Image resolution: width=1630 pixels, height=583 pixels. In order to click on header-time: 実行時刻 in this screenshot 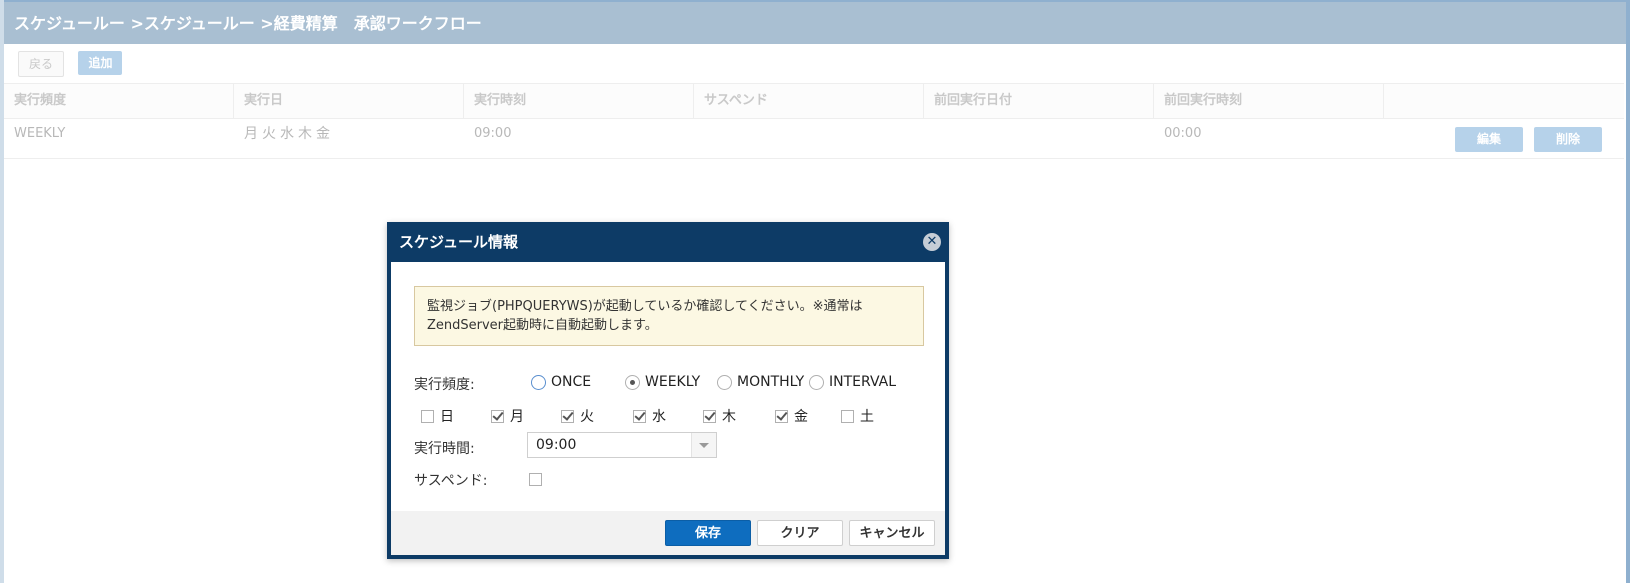, I will do `click(579, 101)`.